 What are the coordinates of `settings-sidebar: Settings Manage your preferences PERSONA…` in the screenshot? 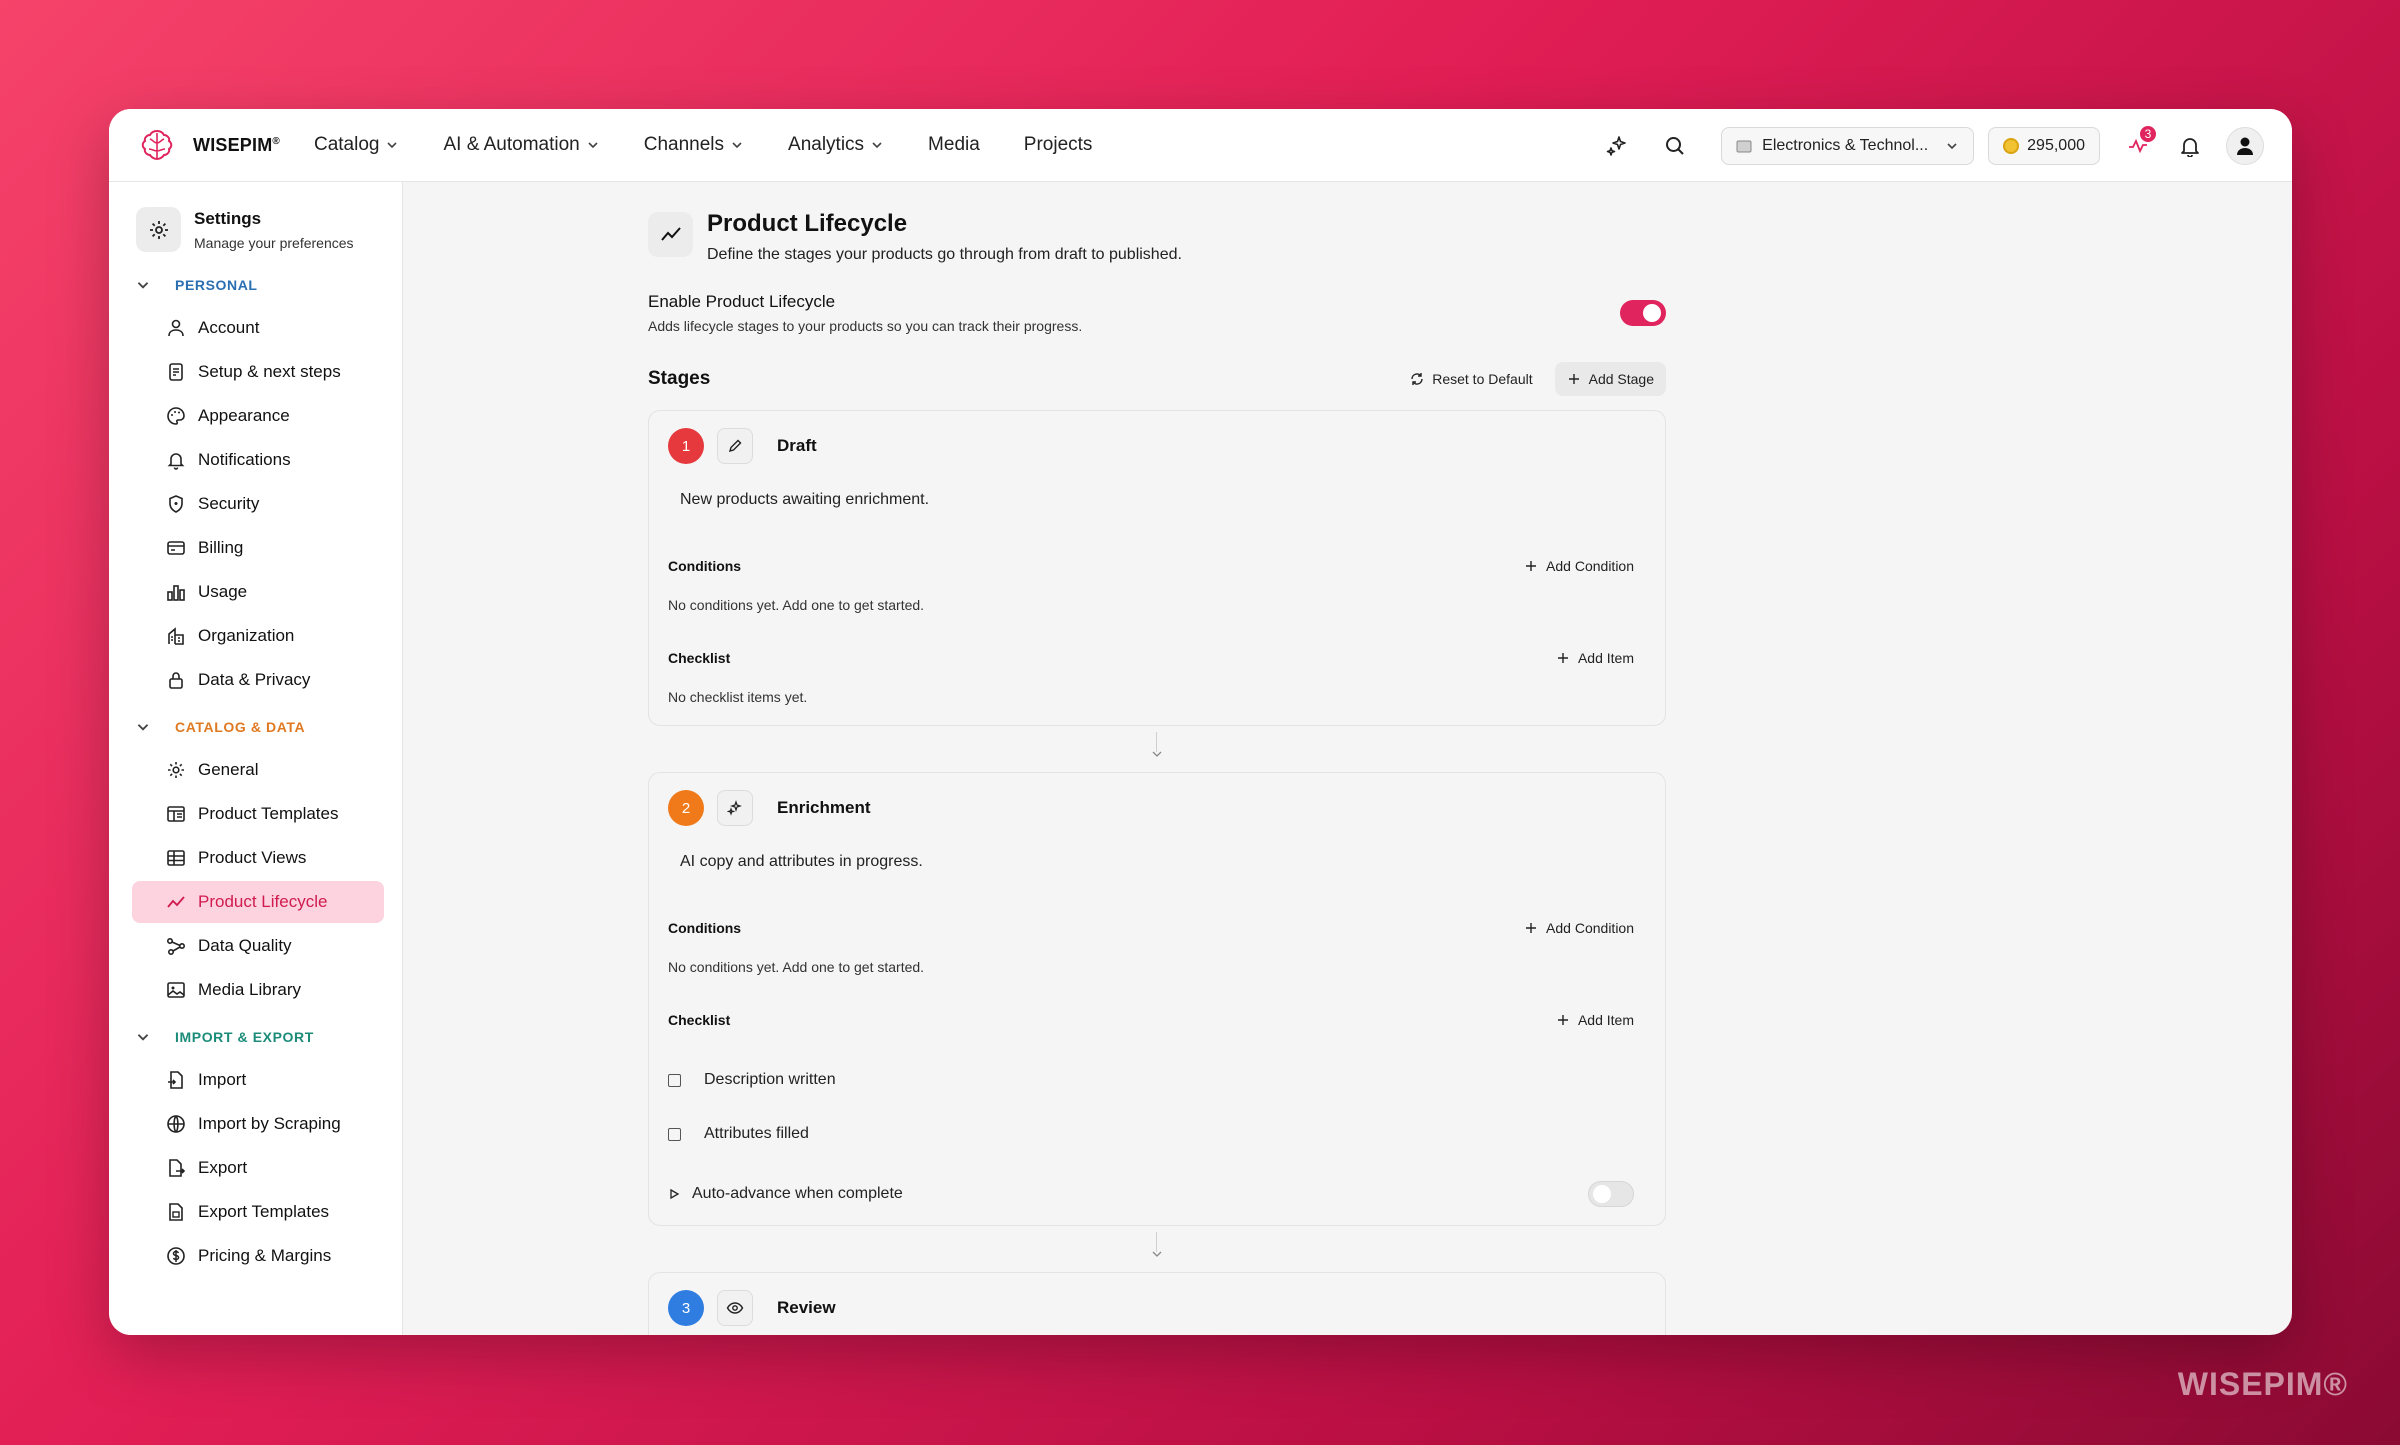 It's located at (256, 758).